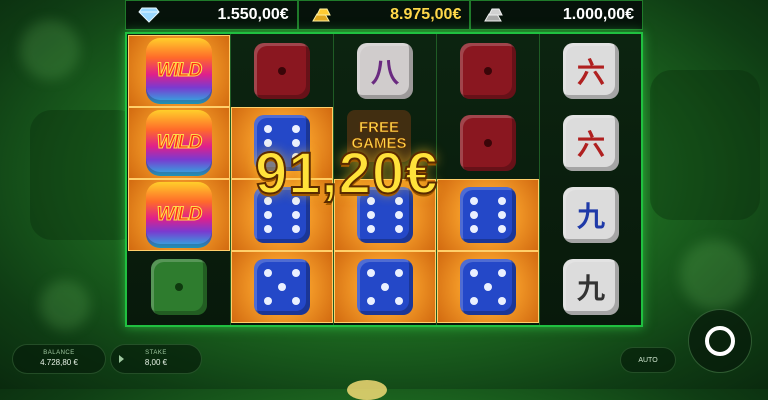  I want to click on background-die-left, so click(85, 175).